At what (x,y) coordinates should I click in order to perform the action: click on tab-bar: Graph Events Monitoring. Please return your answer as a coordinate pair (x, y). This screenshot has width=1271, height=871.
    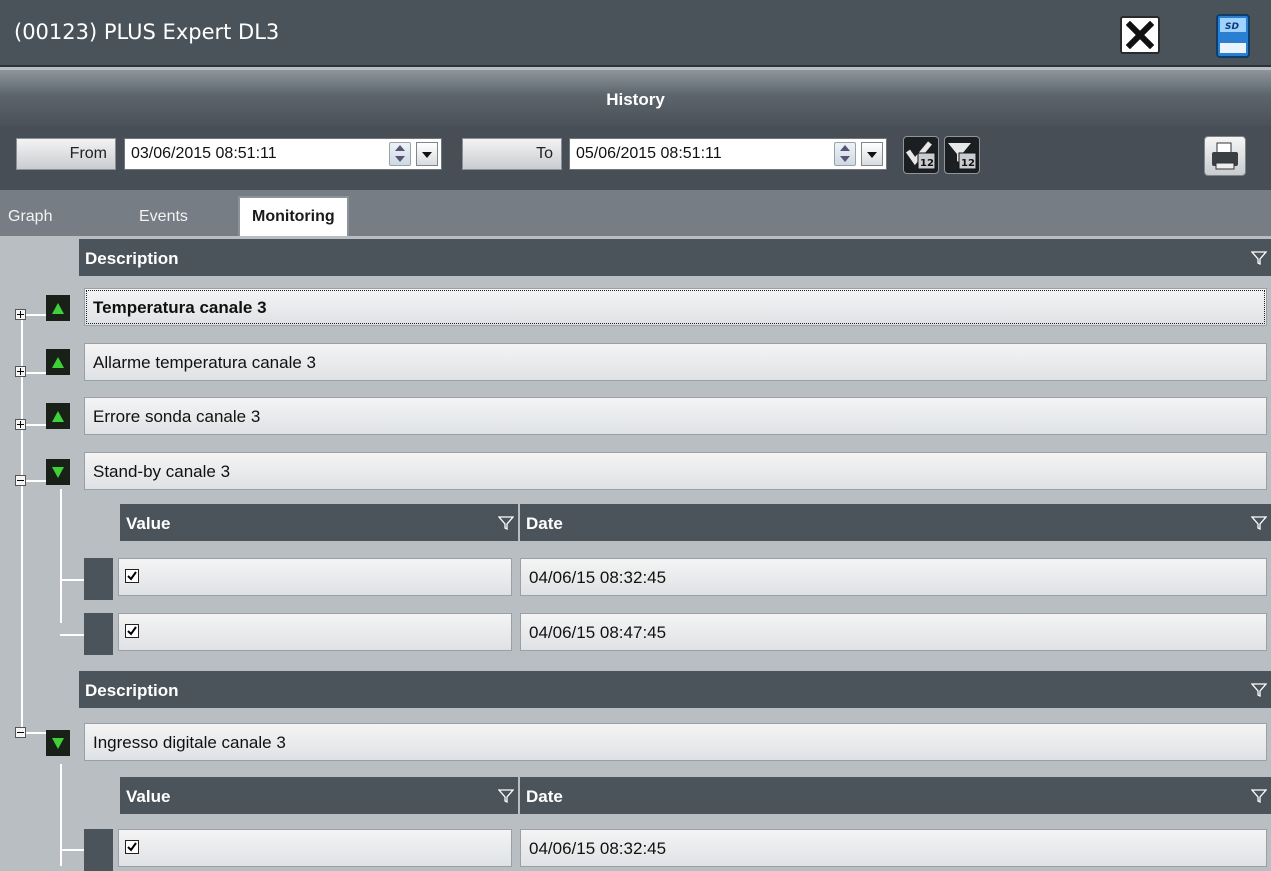
    Looking at the image, I should click on (635, 213).